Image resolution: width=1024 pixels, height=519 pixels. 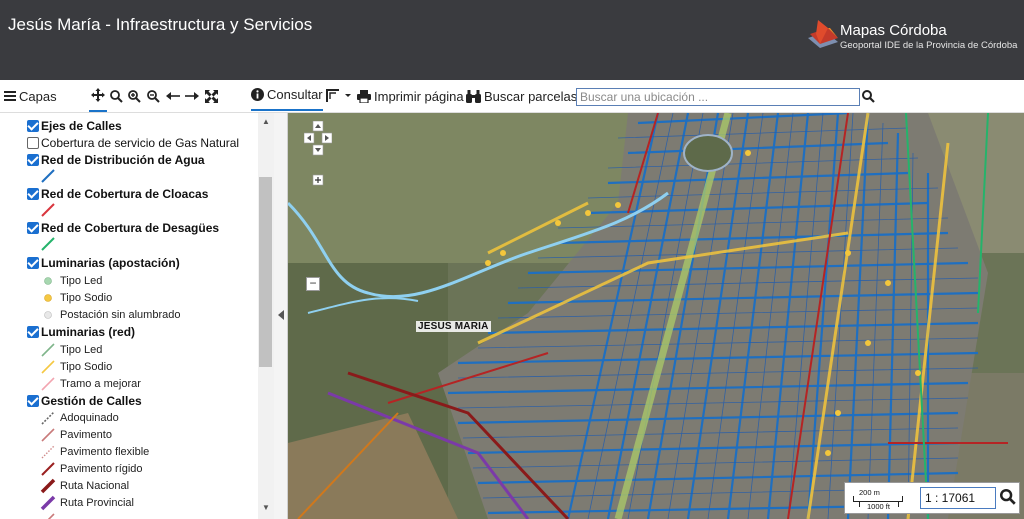 What do you see at coordinates (48, 435) in the screenshot?
I see `pavimento-line-symbol` at bounding box center [48, 435].